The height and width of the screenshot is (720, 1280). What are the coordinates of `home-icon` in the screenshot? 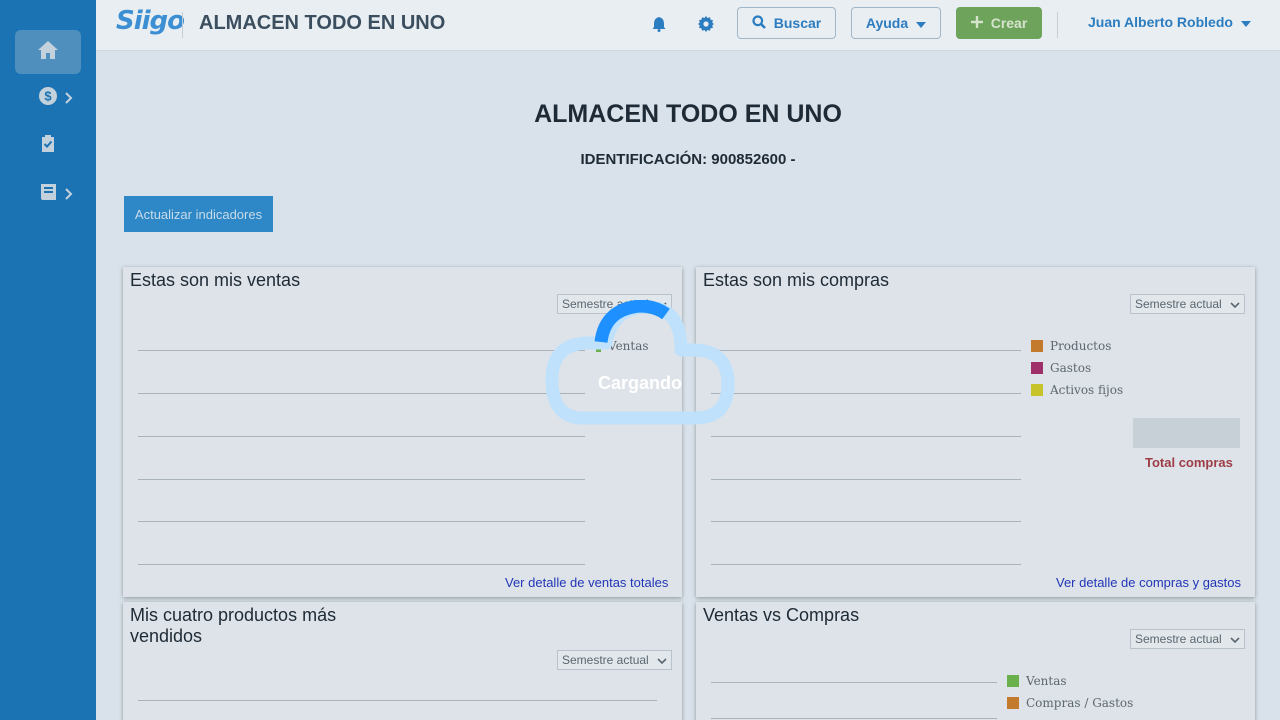 It's located at (48, 52).